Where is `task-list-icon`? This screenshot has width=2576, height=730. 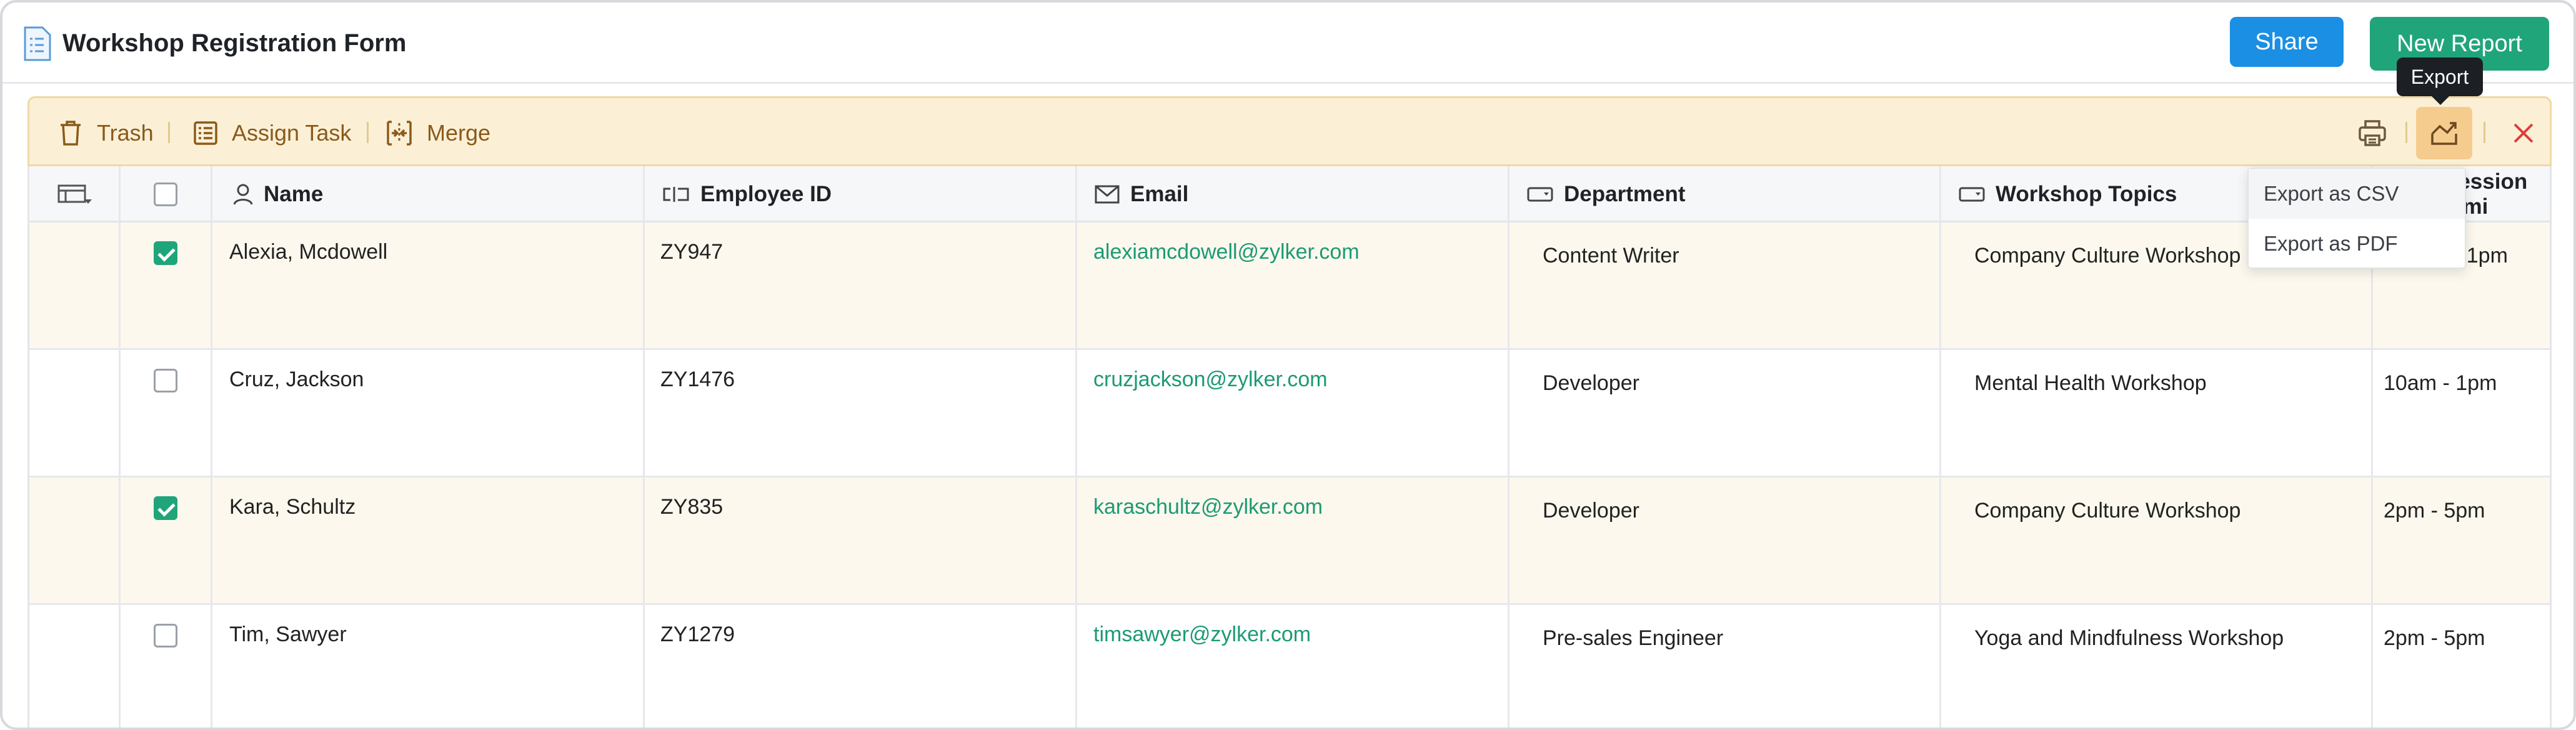 task-list-icon is located at coordinates (205, 133).